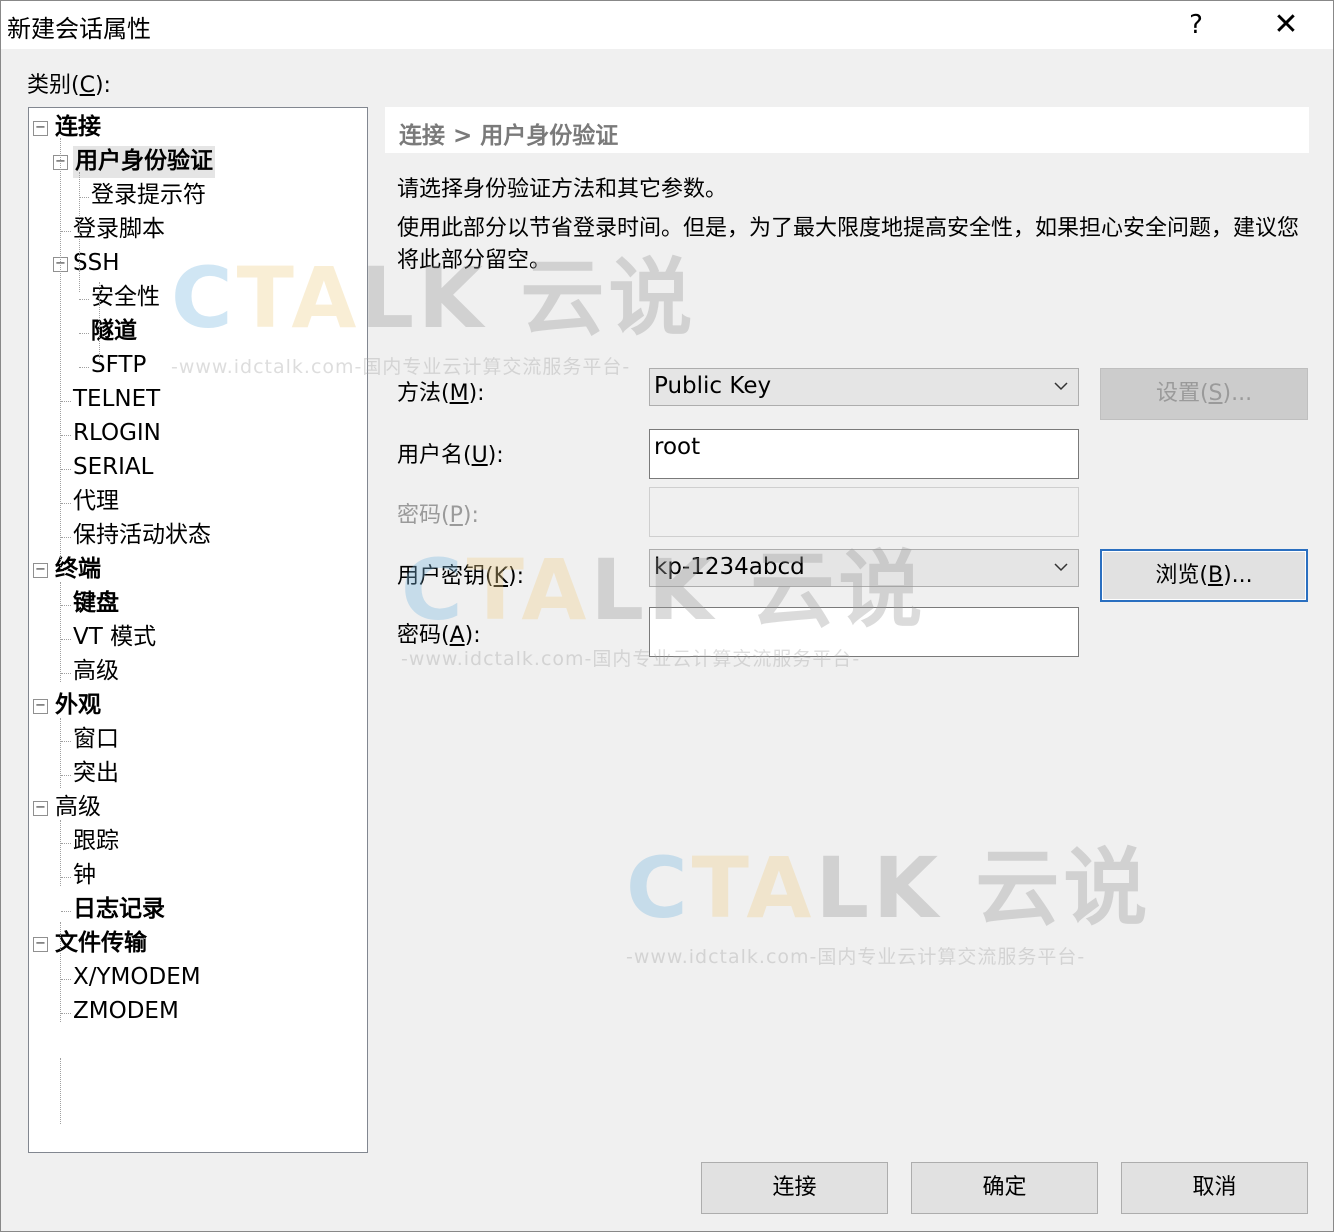 This screenshot has width=1334, height=1232. I want to click on ok-button: 确定, so click(1004, 1188).